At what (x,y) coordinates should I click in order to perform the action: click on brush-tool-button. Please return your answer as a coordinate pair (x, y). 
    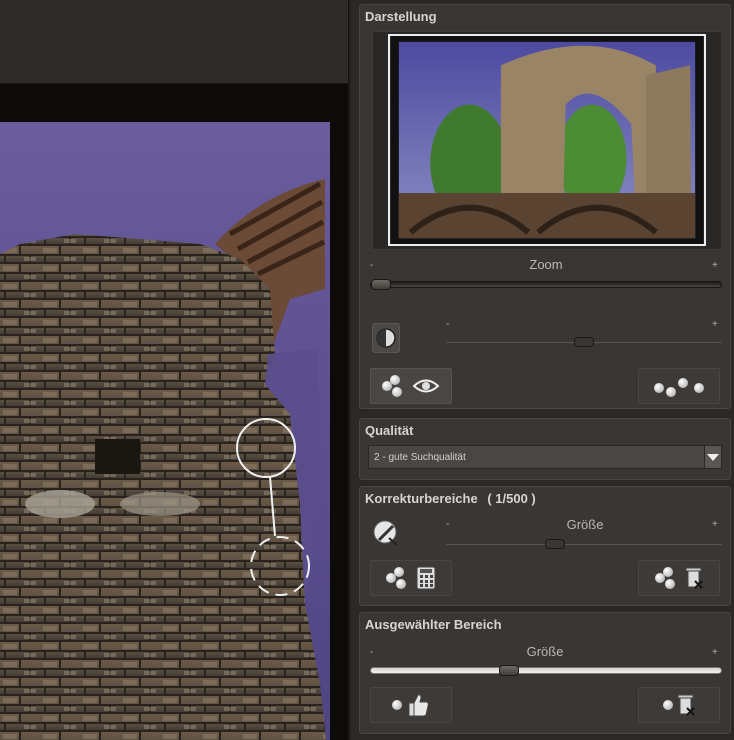
    Looking at the image, I should click on (386, 533).